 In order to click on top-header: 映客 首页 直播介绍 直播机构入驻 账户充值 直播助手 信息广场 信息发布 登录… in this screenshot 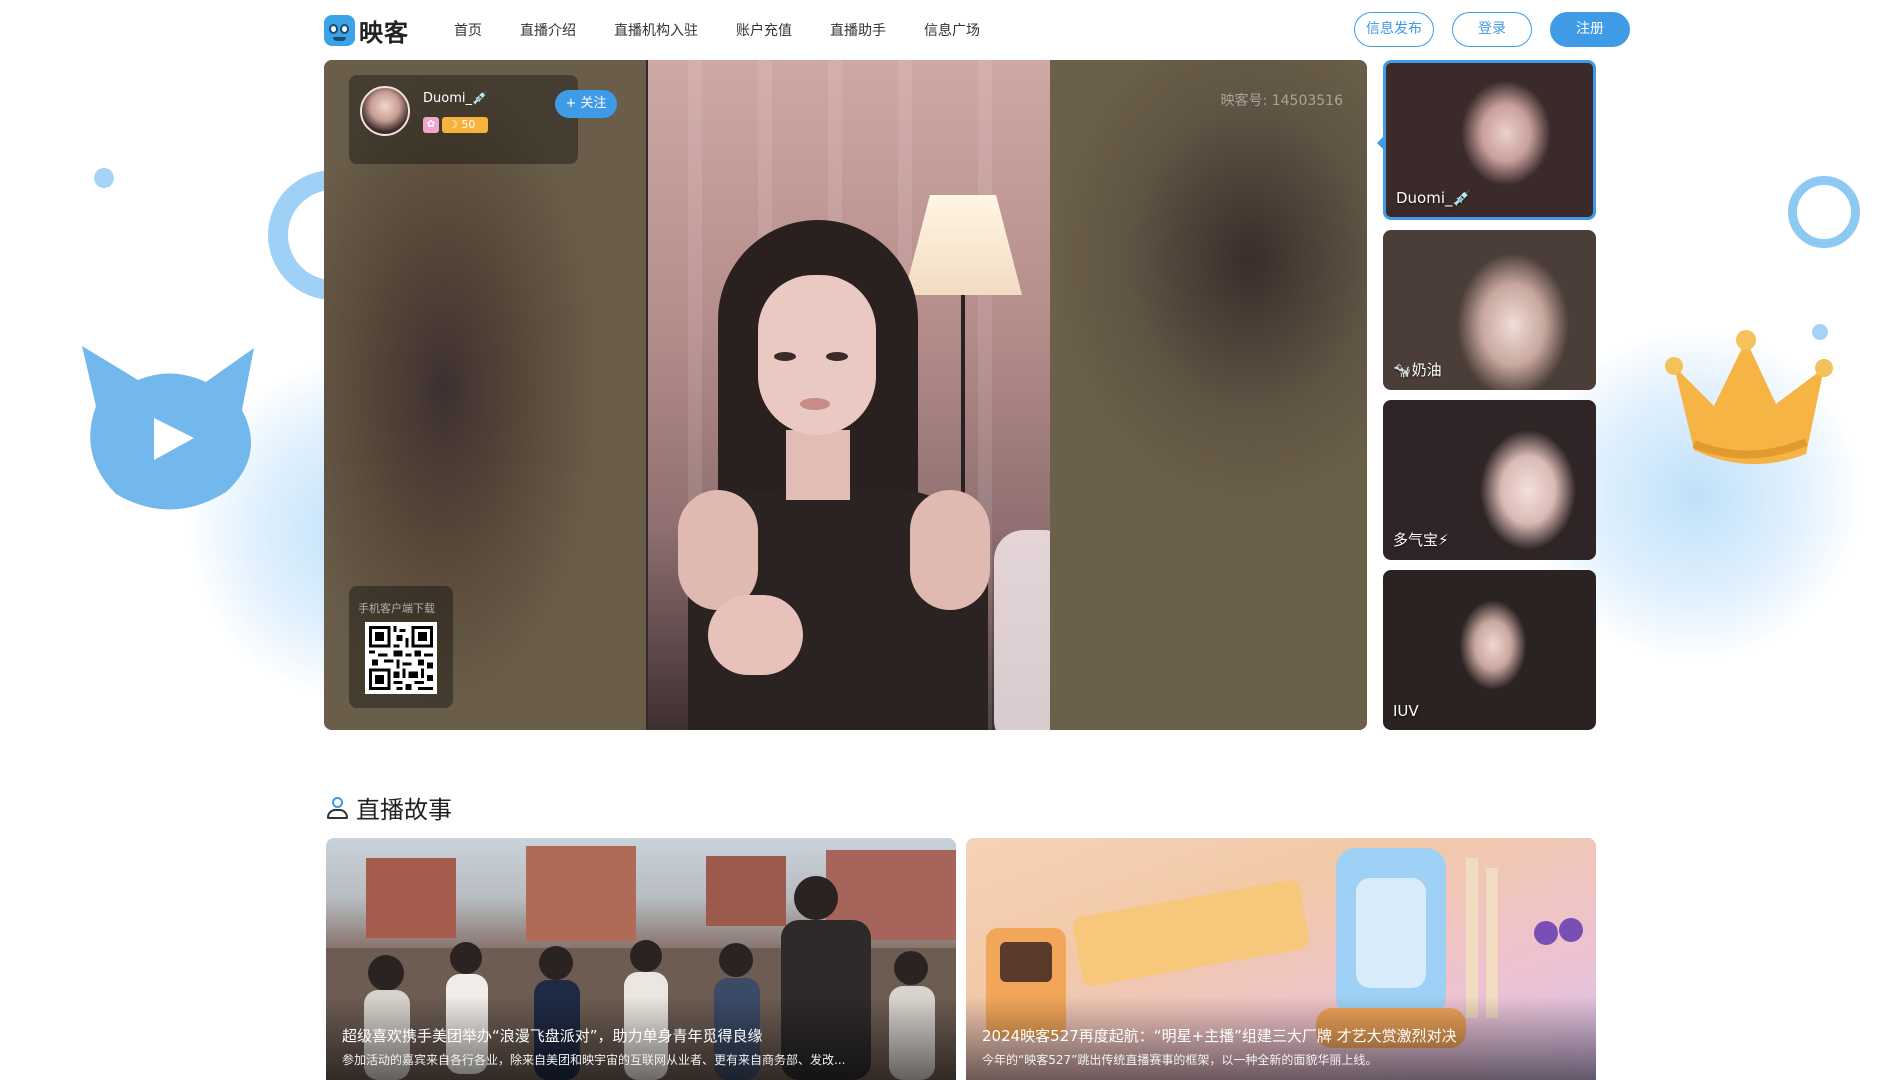, I will do `click(977, 30)`.